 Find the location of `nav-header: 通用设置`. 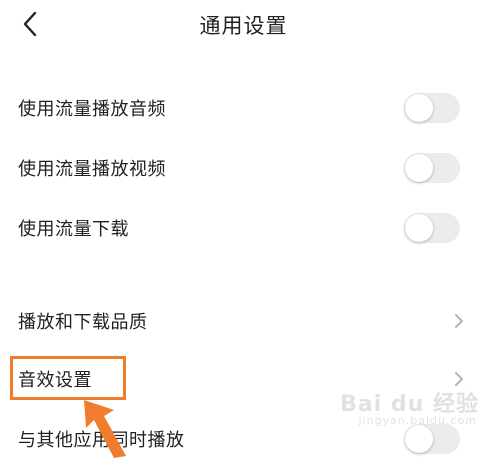

nav-header: 通用设置 is located at coordinates (243, 26).